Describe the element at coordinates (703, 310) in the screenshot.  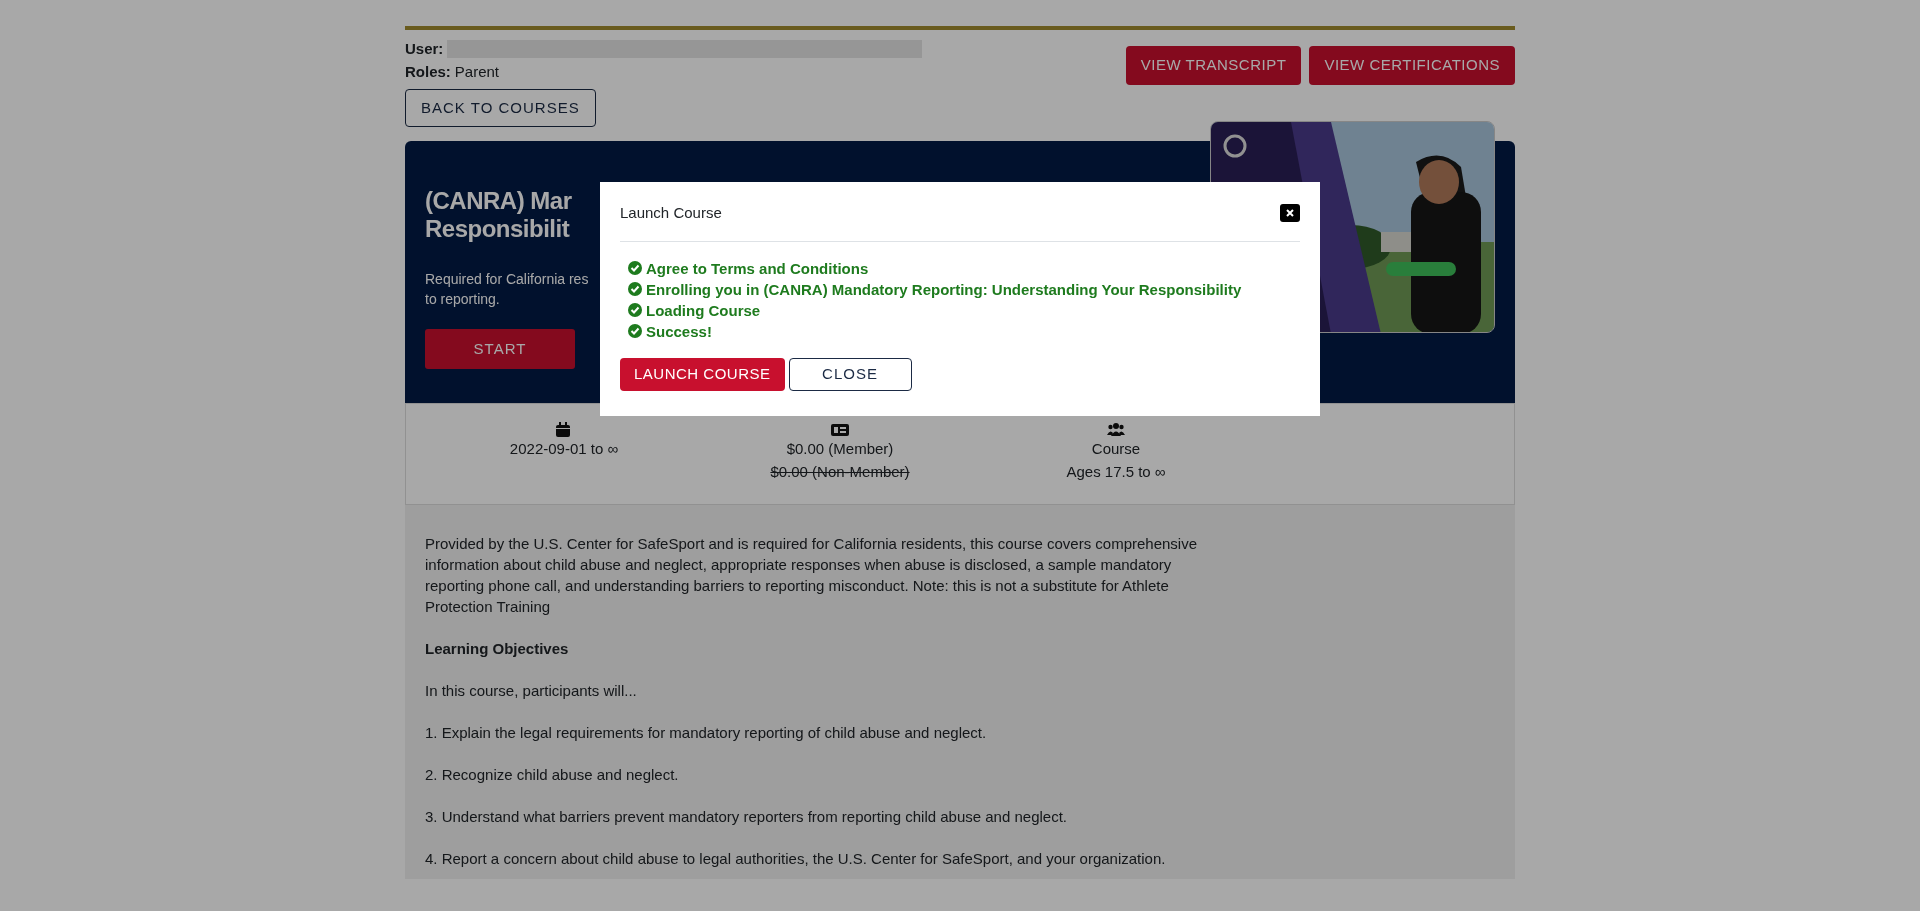
I see `step-text: Loading Course` at that location.